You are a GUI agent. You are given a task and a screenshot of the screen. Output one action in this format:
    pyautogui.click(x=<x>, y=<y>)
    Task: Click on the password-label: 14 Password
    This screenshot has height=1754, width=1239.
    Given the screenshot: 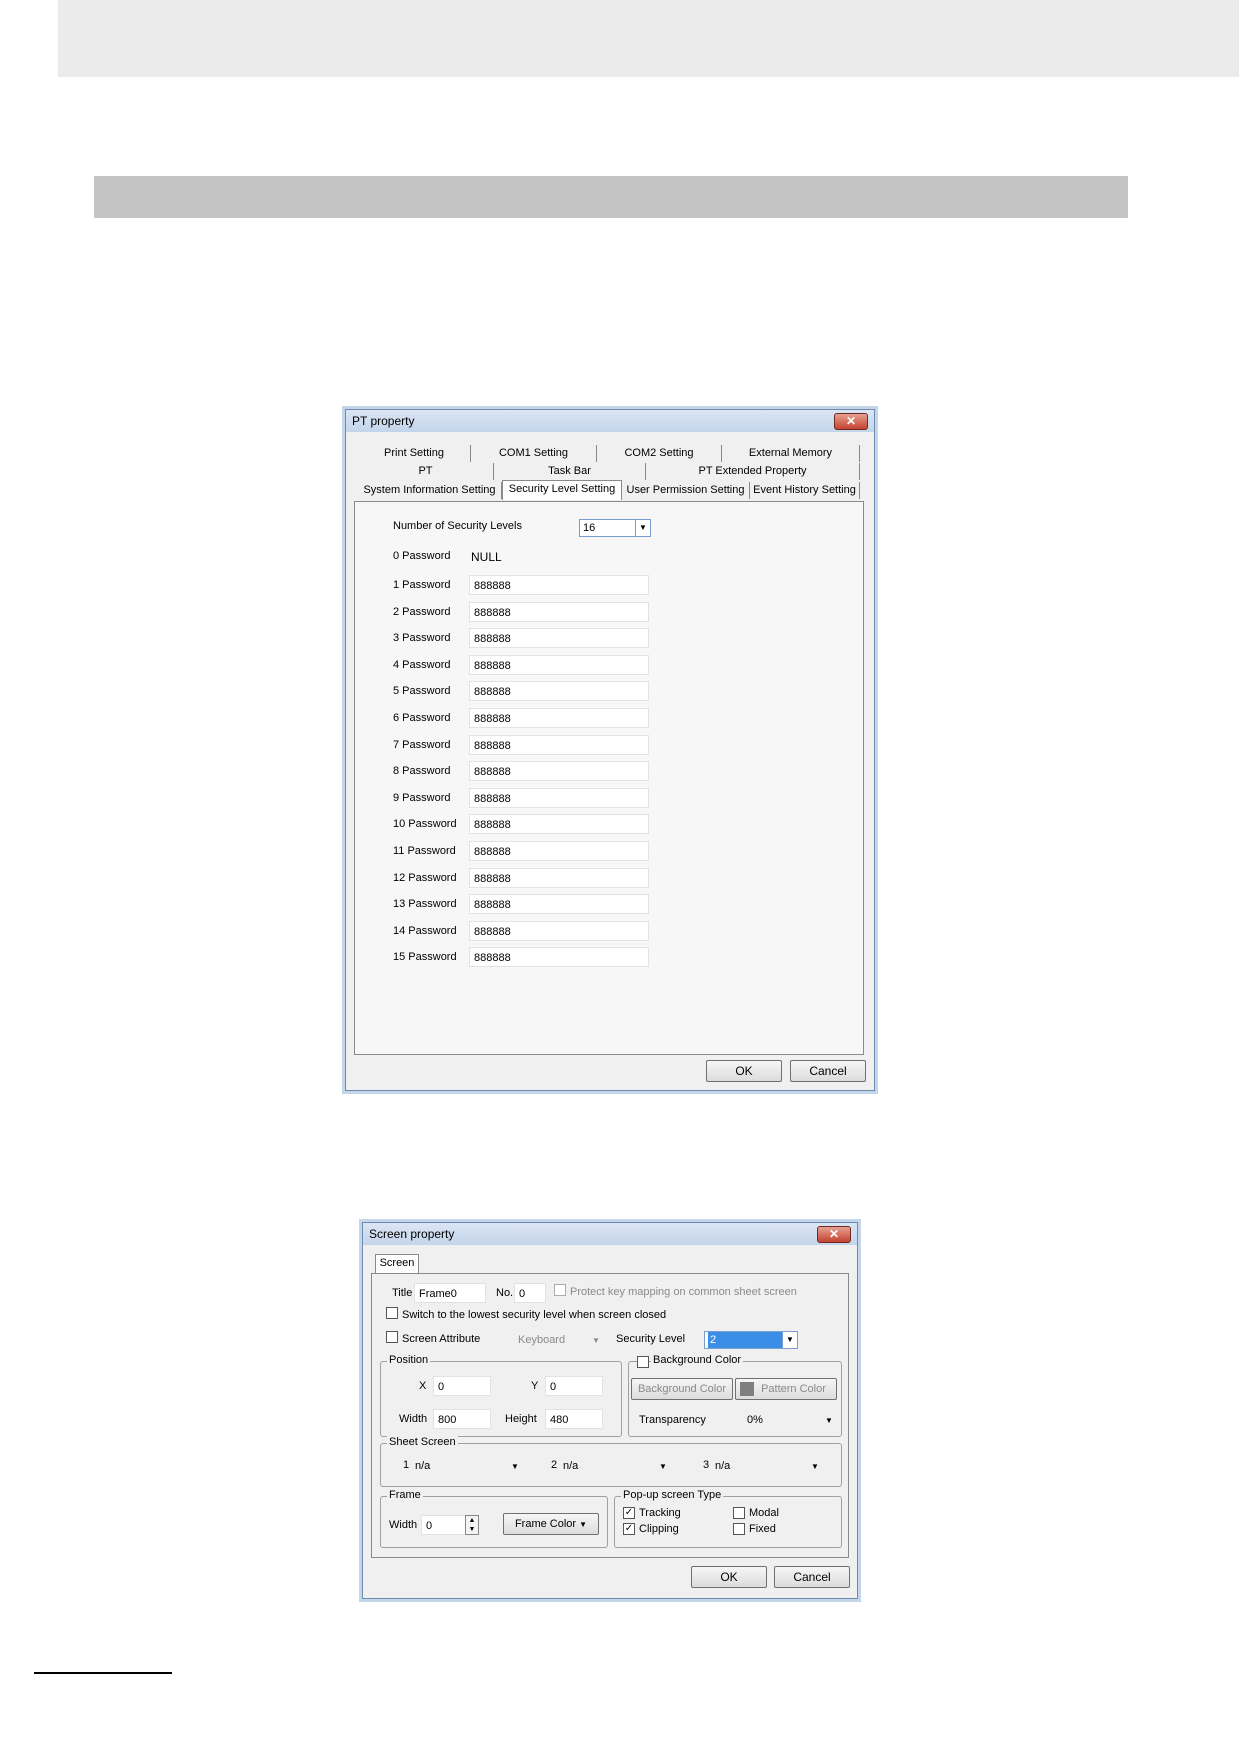 What is the action you would take?
    pyautogui.click(x=425, y=930)
    